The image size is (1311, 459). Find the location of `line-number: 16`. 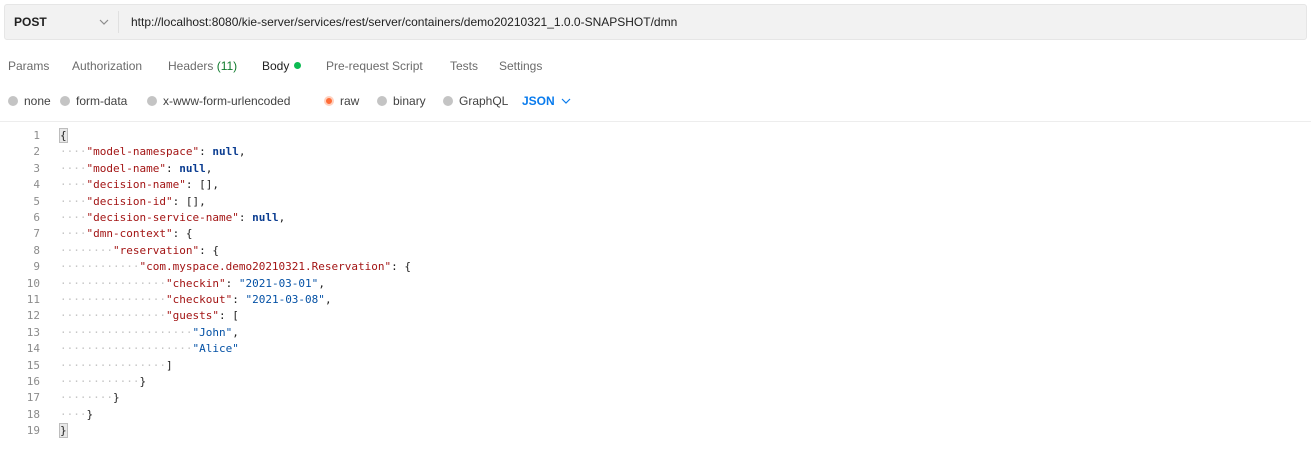

line-number: 16 is located at coordinates (33, 381).